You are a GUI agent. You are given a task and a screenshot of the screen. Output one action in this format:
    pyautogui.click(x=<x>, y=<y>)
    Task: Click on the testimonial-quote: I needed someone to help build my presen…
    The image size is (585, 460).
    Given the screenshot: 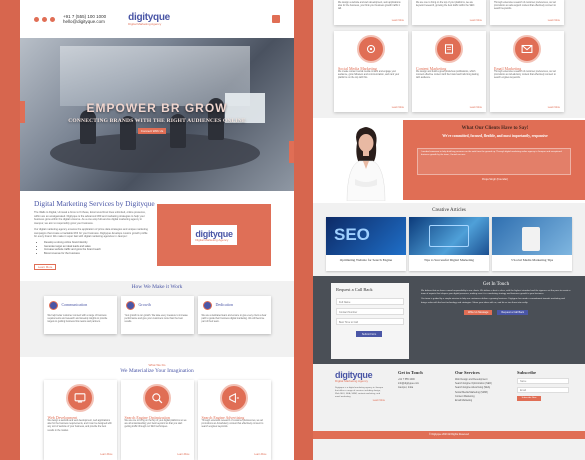 What is the action you would take?
    pyautogui.click(x=494, y=161)
    